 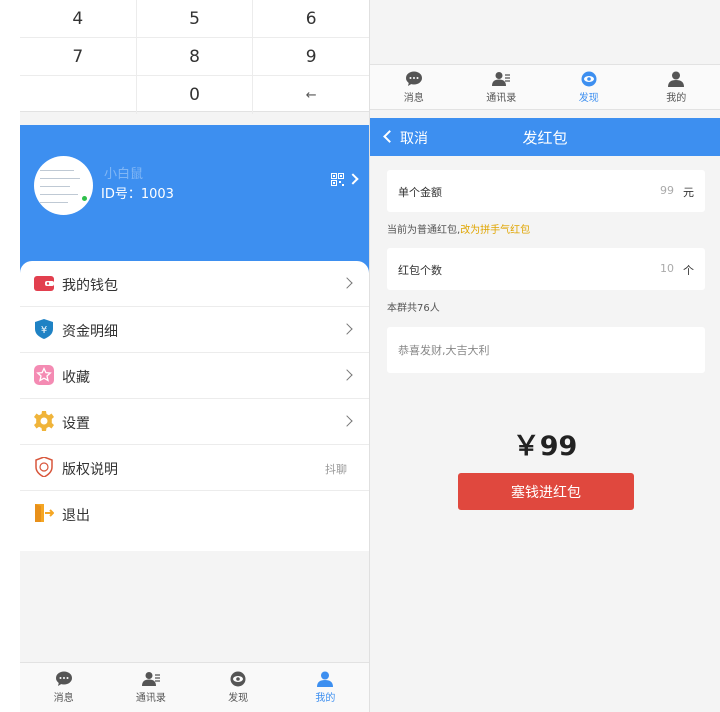 I want to click on menu-item-label: 资金明细, so click(x=90, y=332).